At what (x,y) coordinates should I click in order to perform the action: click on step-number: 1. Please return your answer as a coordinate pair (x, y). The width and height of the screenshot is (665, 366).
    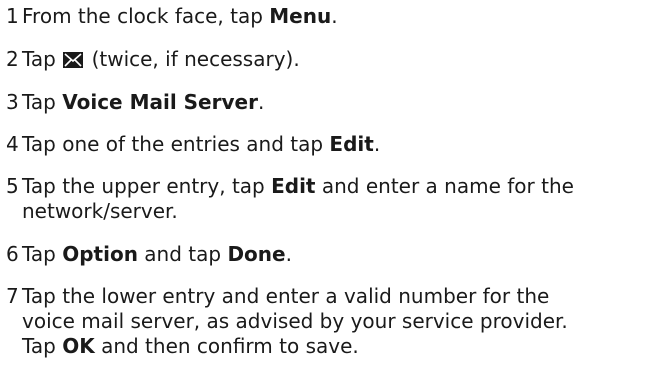
    Looking at the image, I should click on (12, 16).